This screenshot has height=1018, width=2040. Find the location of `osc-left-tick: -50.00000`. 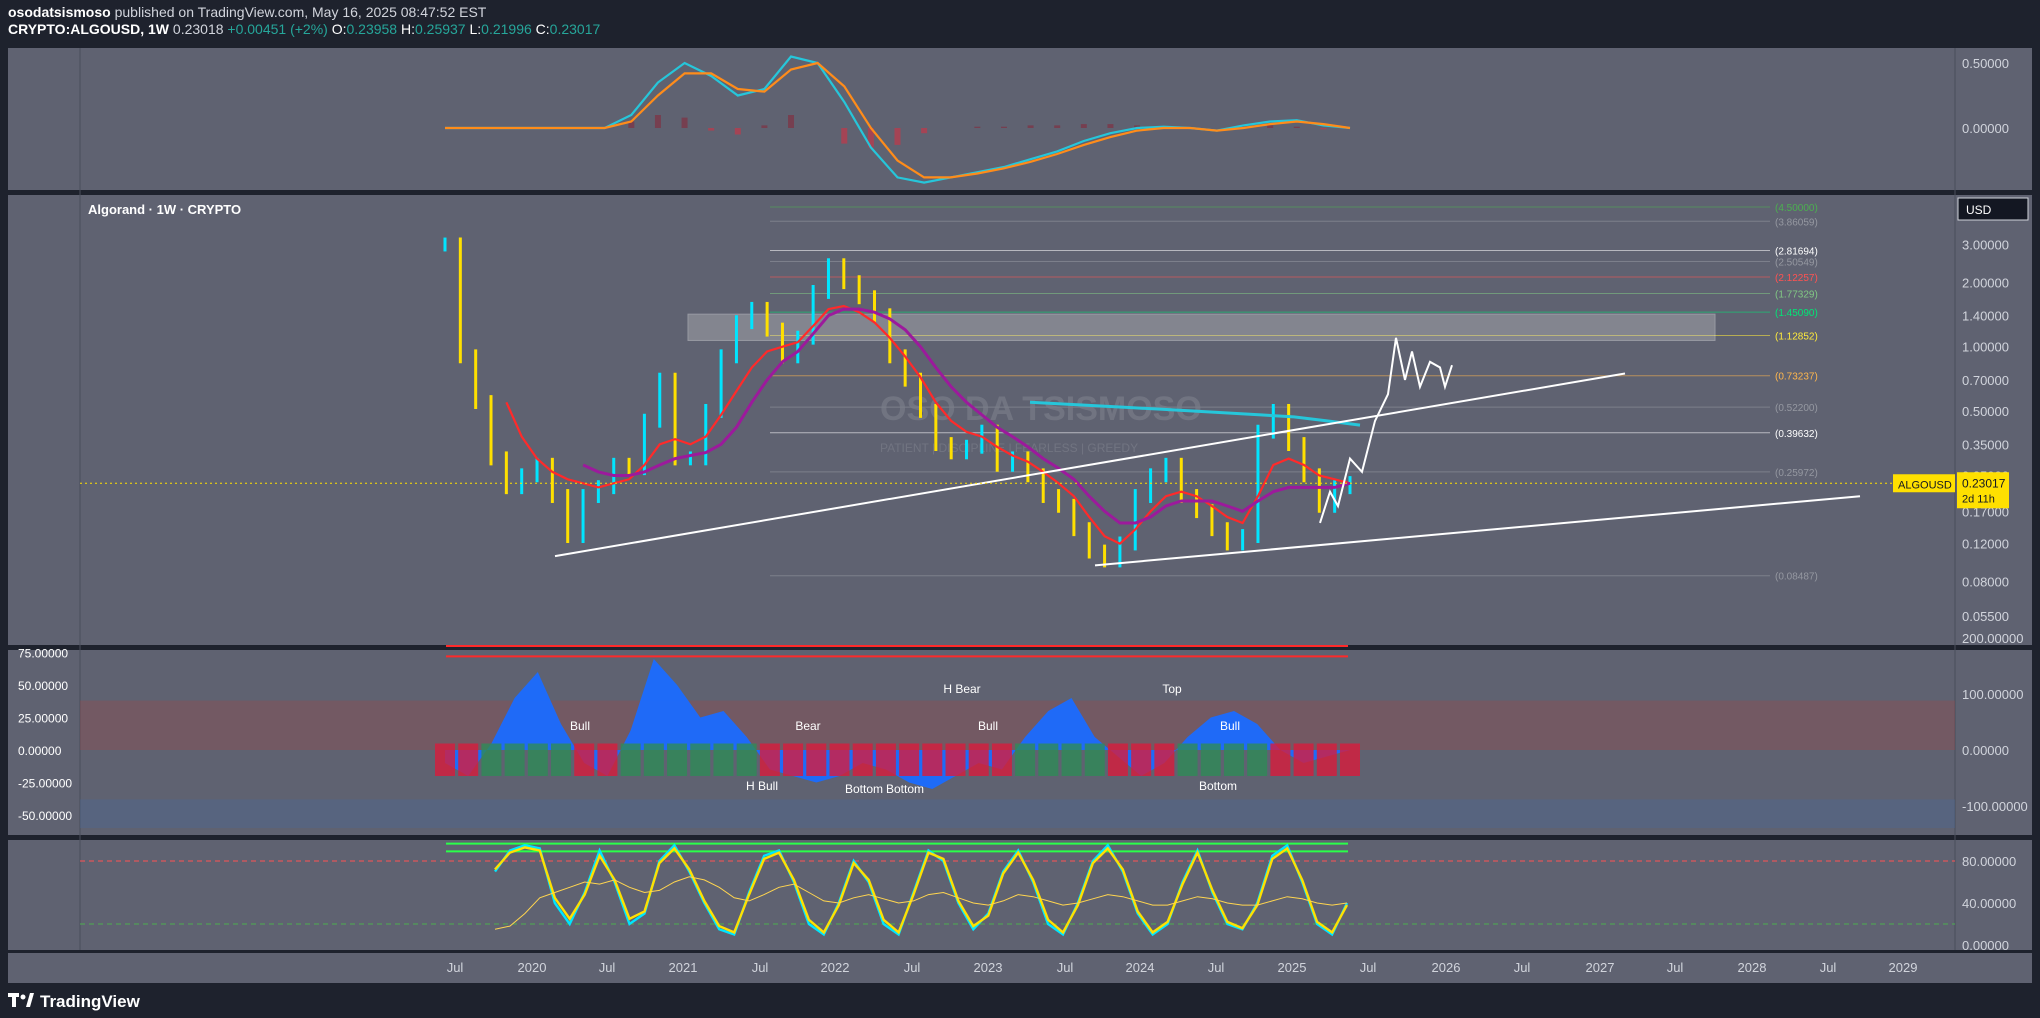

osc-left-tick: -50.00000 is located at coordinates (45, 816).